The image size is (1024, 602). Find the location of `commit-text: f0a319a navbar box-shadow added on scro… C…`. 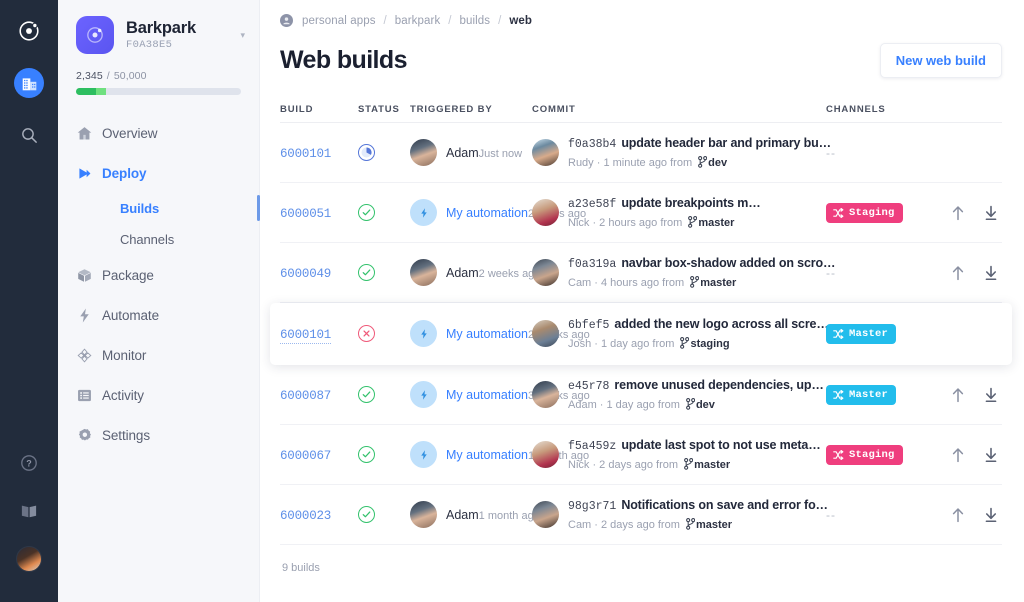

commit-text: f0a319a navbar box-shadow added on scro… C… is located at coordinates (701, 272).